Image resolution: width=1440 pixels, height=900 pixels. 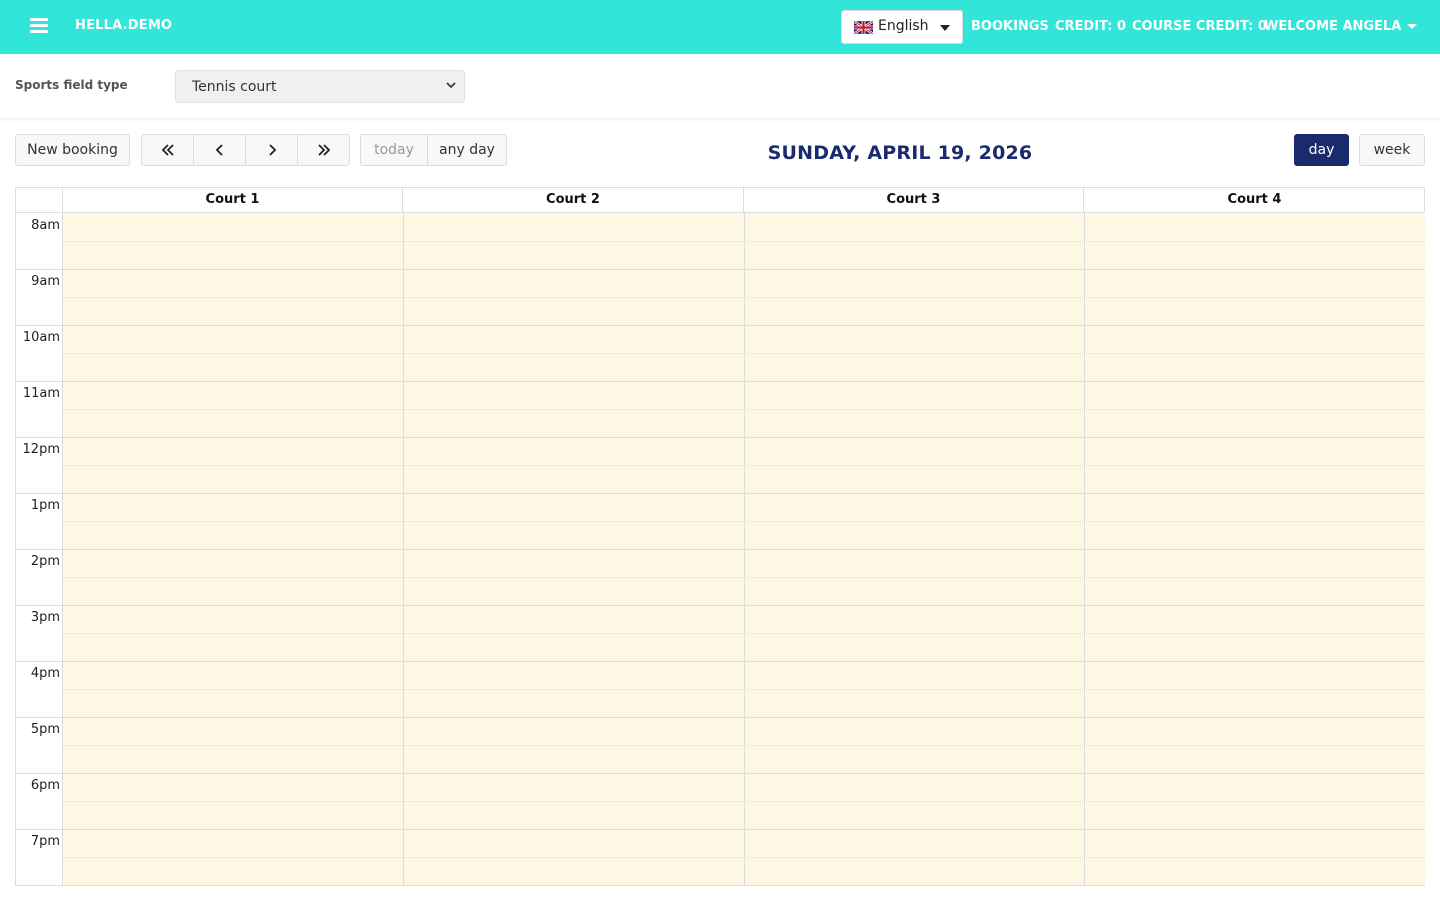 What do you see at coordinates (1392, 150) in the screenshot?
I see `week-view-button: week` at bounding box center [1392, 150].